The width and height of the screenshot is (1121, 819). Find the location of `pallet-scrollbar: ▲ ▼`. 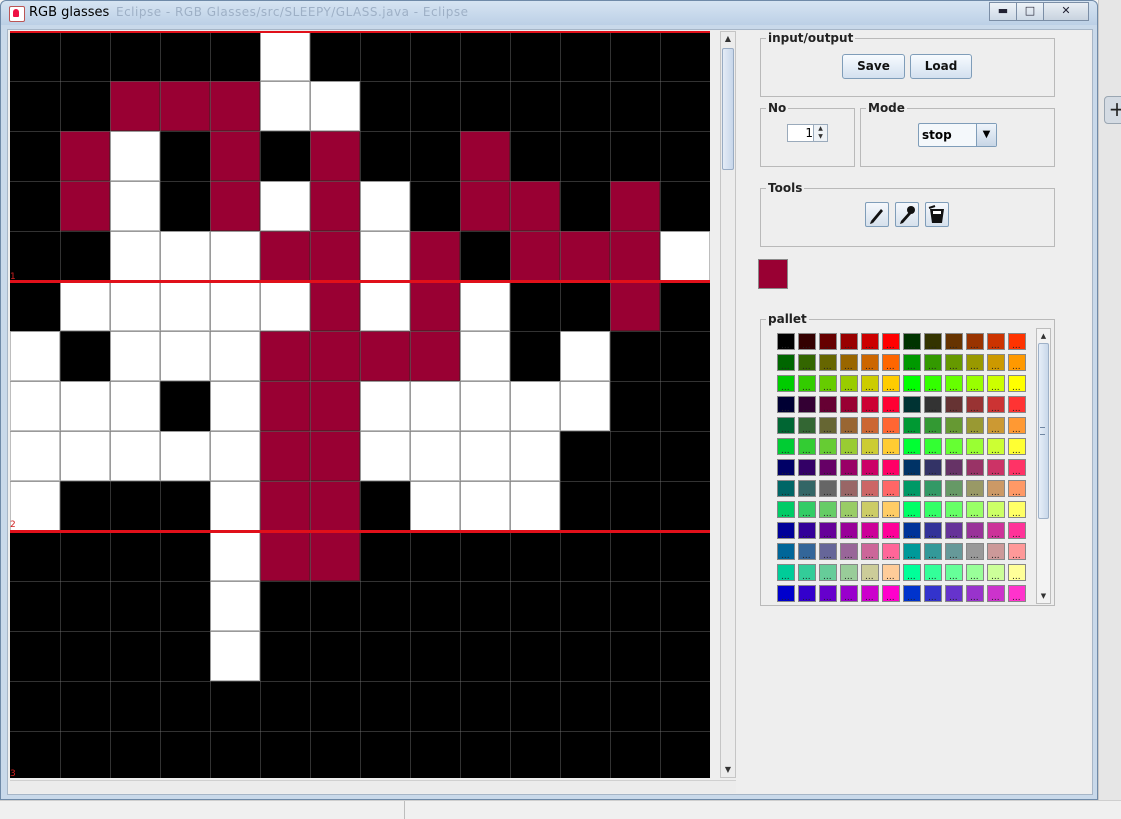

pallet-scrollbar: ▲ ▼ is located at coordinates (1043, 466).